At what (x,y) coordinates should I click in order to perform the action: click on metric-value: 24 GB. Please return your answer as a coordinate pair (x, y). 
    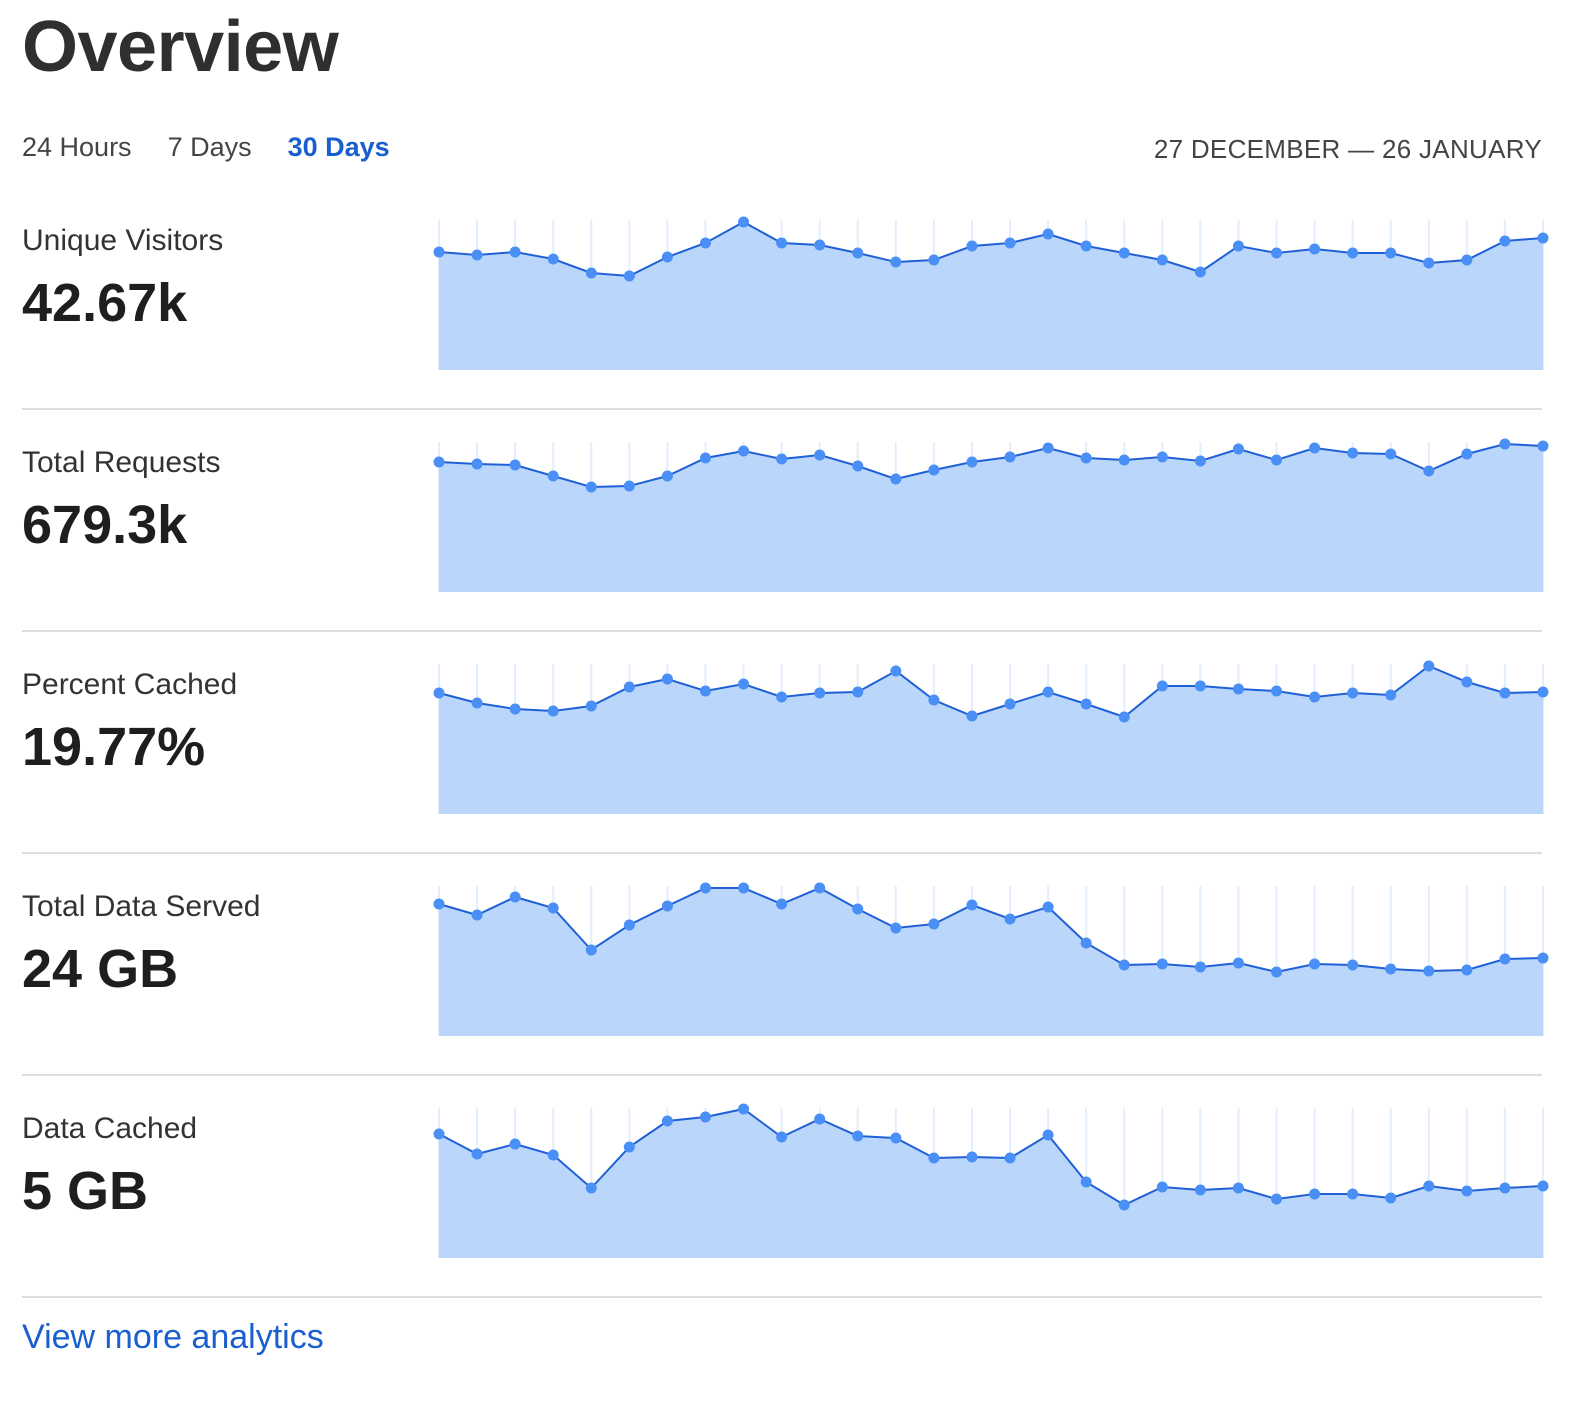
    Looking at the image, I should click on (100, 969).